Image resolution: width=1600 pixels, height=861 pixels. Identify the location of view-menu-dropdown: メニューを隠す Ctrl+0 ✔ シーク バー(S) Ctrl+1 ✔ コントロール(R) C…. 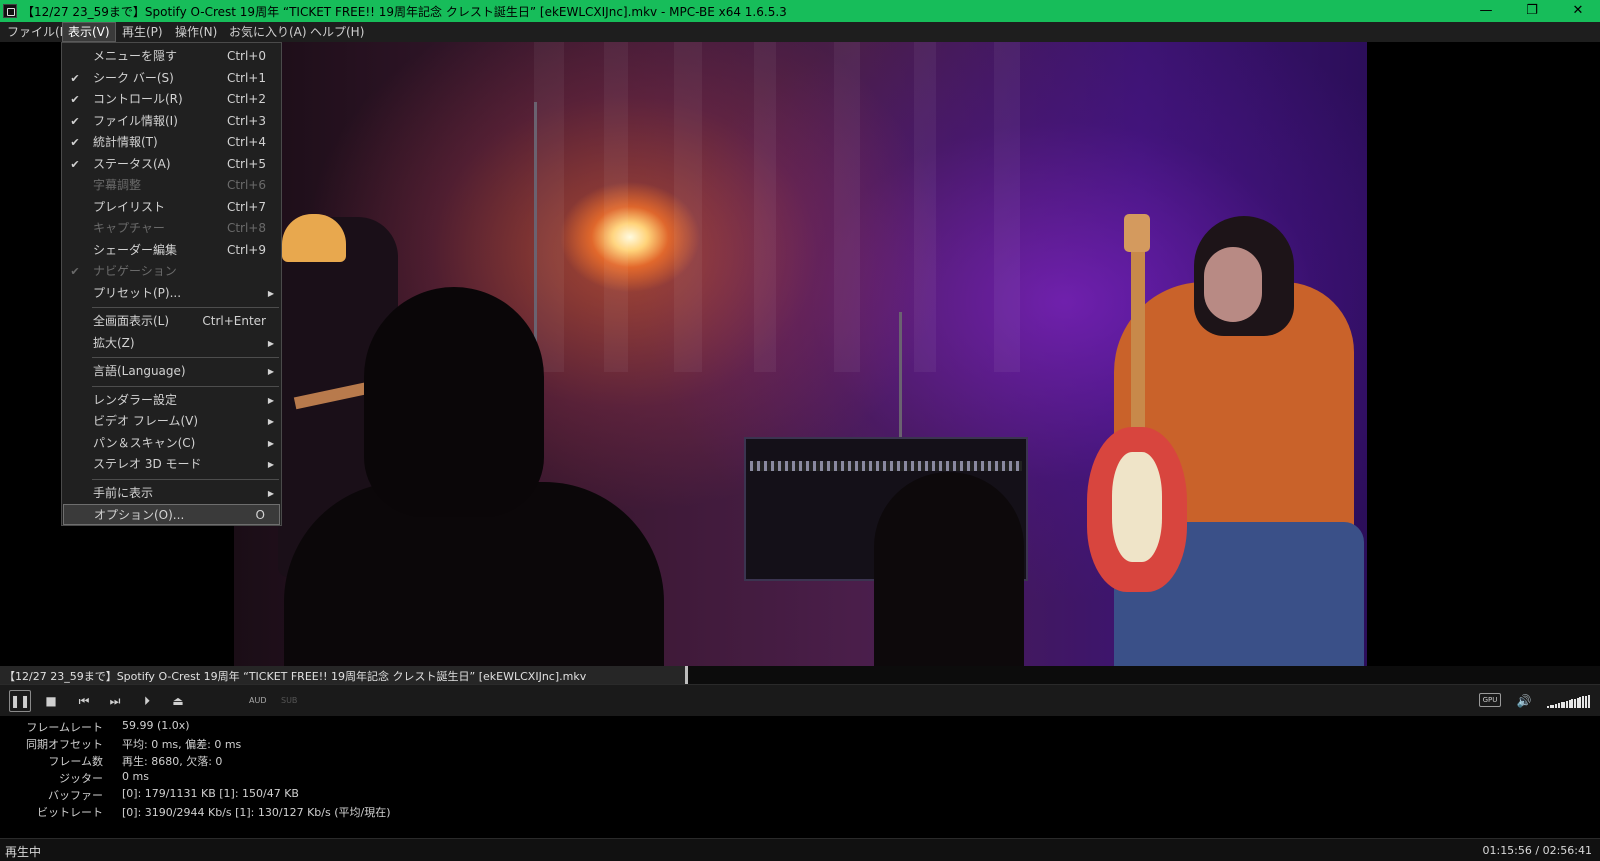
(171, 284).